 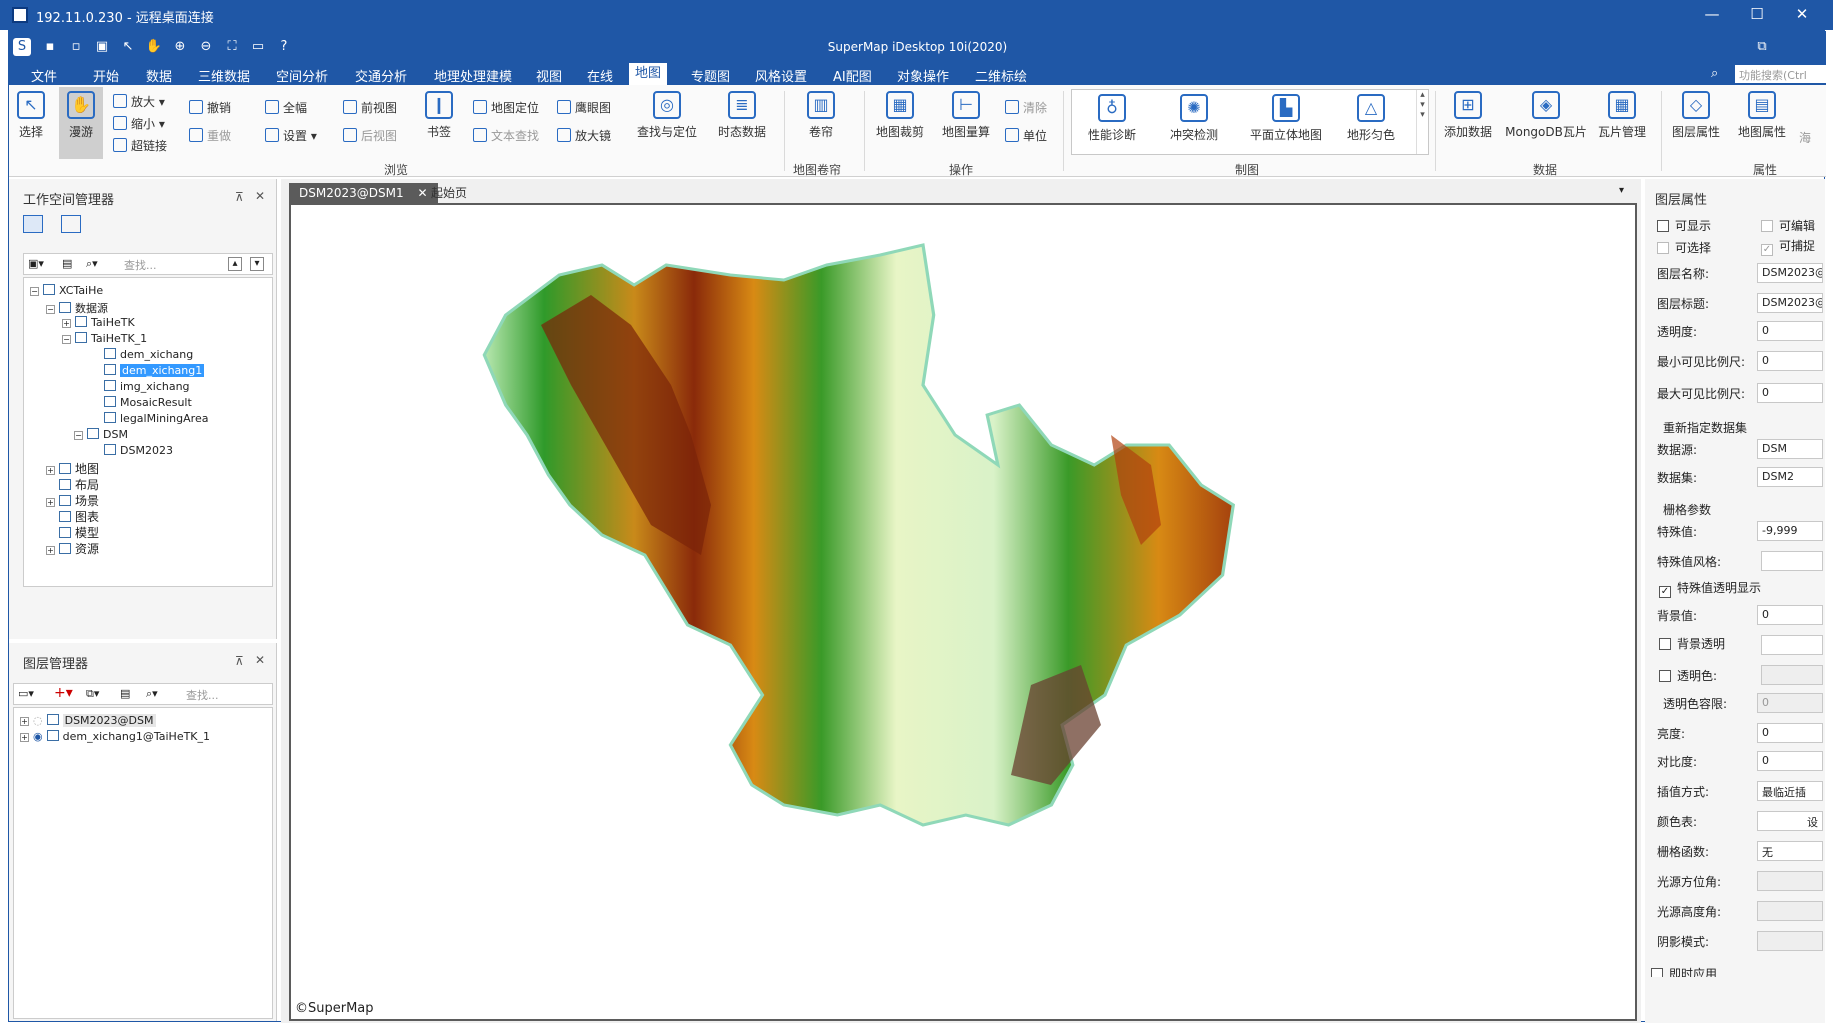 What do you see at coordinates (224, 75) in the screenshot?
I see `tab-3d-data: 三维数据` at bounding box center [224, 75].